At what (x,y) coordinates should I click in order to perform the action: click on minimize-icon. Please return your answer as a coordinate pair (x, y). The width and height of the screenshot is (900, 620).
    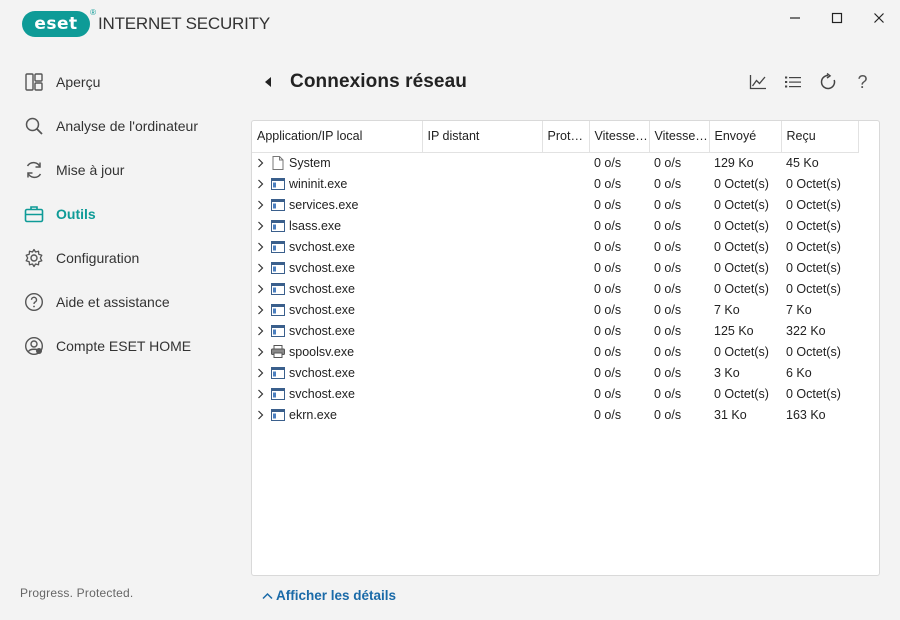
    Looking at the image, I should click on (795, 18).